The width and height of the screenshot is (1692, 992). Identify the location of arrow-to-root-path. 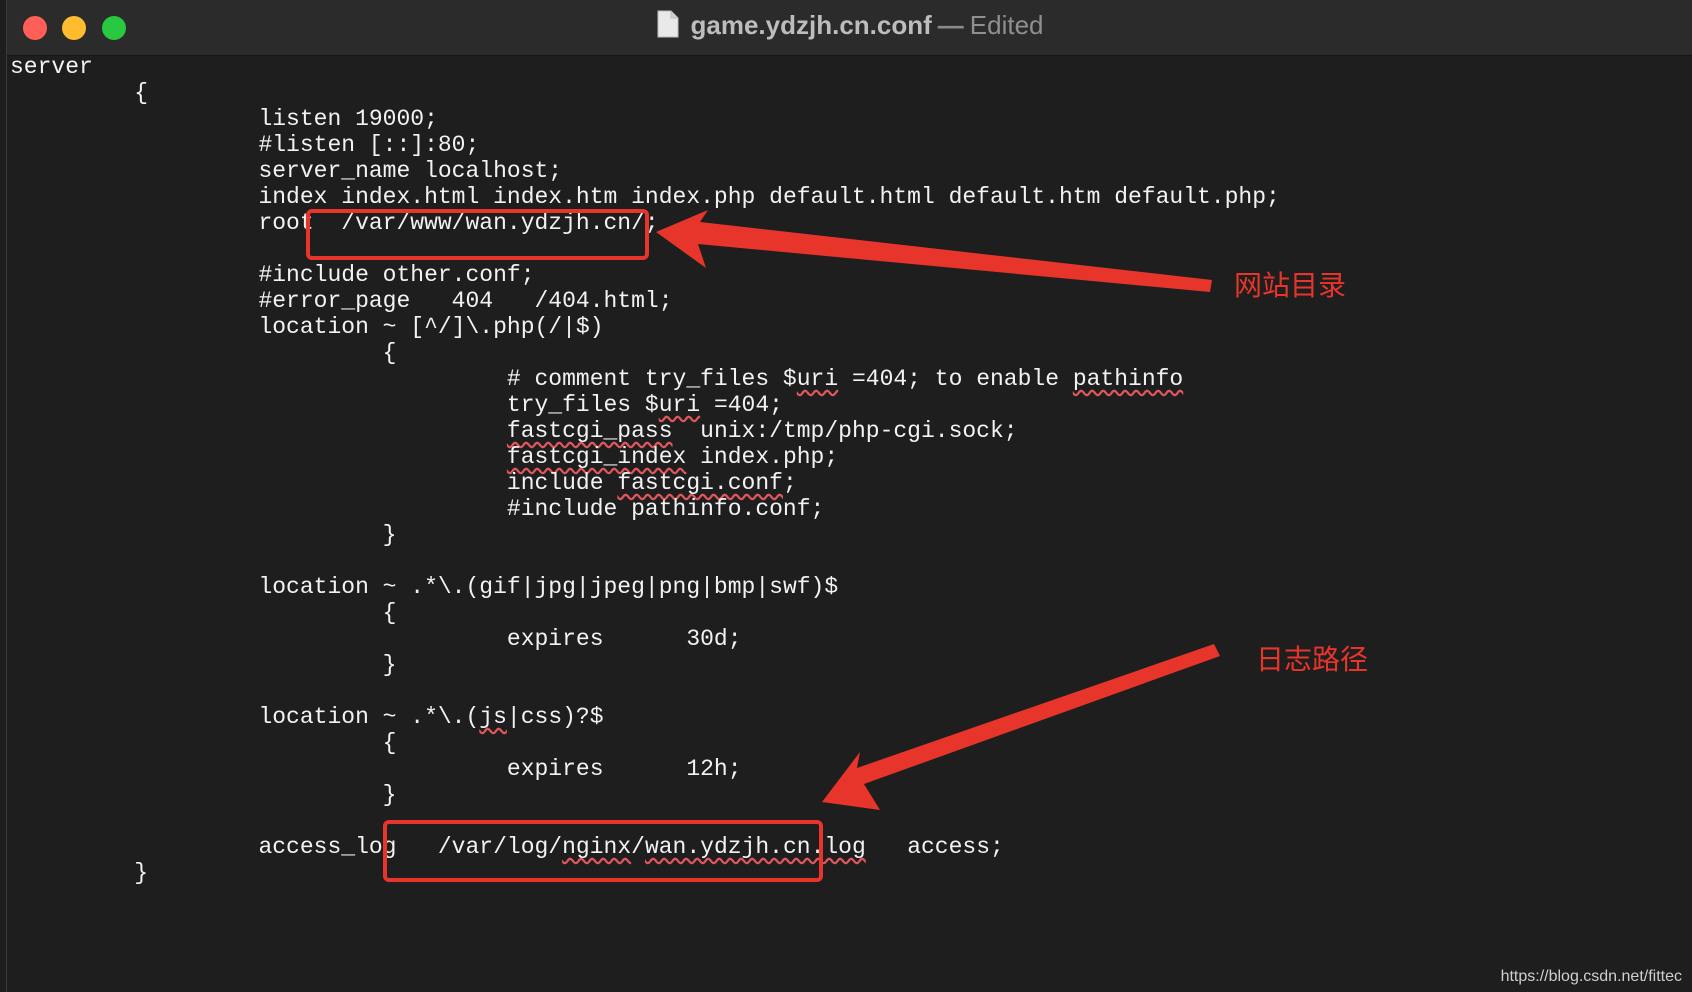
(934, 251).